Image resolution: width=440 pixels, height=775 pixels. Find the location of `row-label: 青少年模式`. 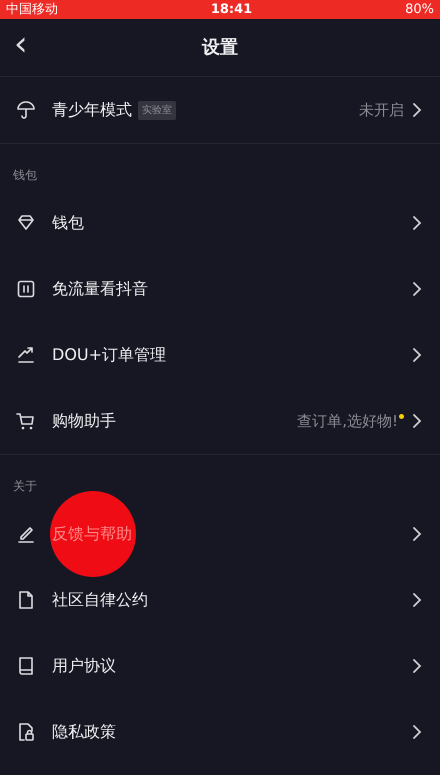

row-label: 青少年模式 is located at coordinates (92, 110).